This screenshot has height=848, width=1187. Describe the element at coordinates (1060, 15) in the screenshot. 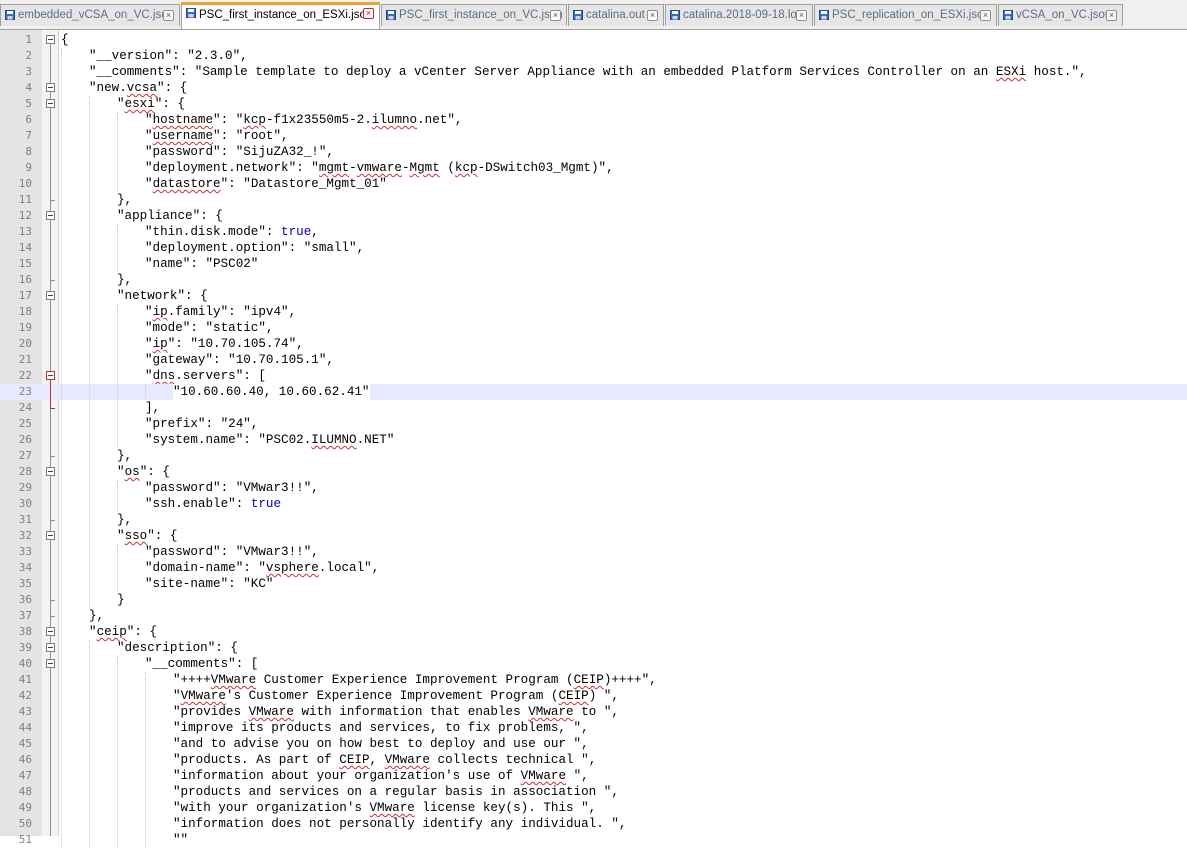

I see `tab-7: vCSA_on_VC.json ×` at that location.